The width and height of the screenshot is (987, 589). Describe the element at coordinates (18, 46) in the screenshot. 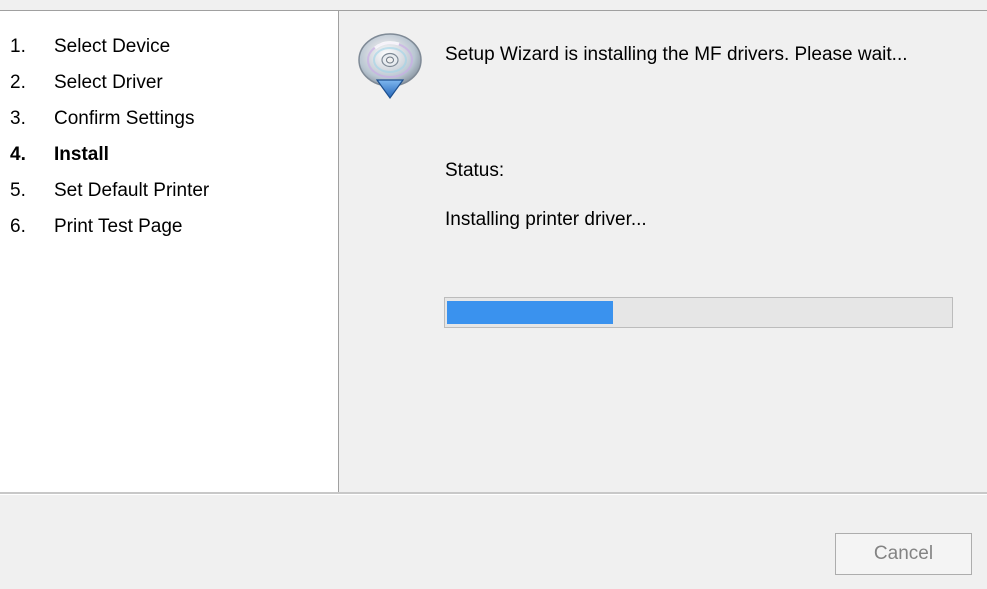

I see `step-number: 1.` at that location.